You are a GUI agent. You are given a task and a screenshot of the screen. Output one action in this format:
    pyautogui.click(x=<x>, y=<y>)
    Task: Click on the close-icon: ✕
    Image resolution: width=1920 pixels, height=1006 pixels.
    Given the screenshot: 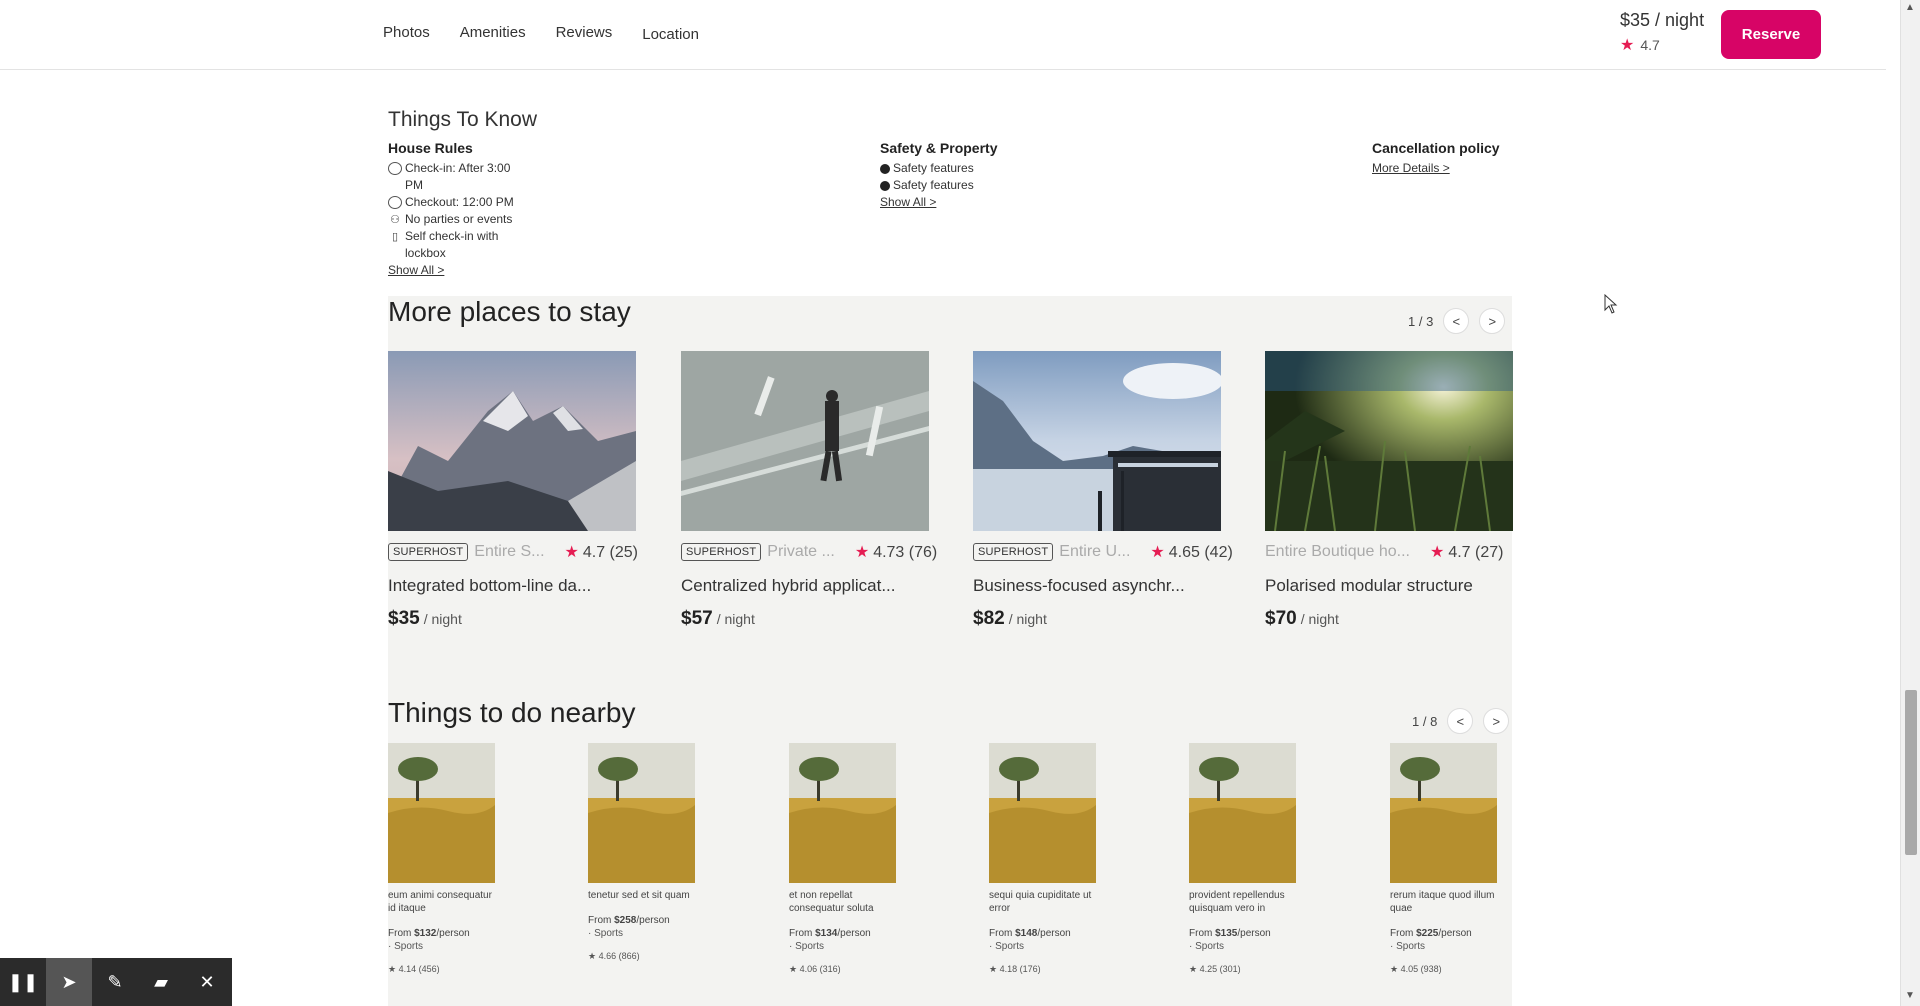 What is the action you would take?
    pyautogui.click(x=207, y=982)
    